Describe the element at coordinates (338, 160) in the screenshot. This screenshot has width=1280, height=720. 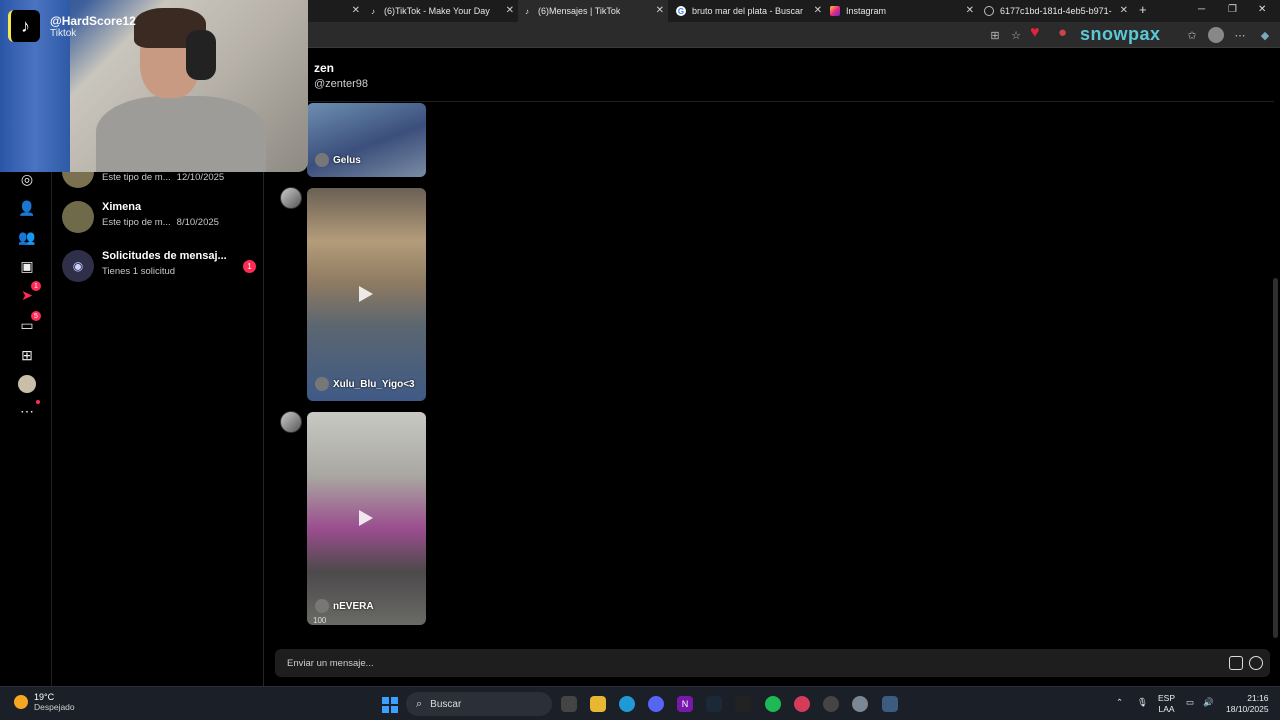
I see `video-author: Gelus` at that location.